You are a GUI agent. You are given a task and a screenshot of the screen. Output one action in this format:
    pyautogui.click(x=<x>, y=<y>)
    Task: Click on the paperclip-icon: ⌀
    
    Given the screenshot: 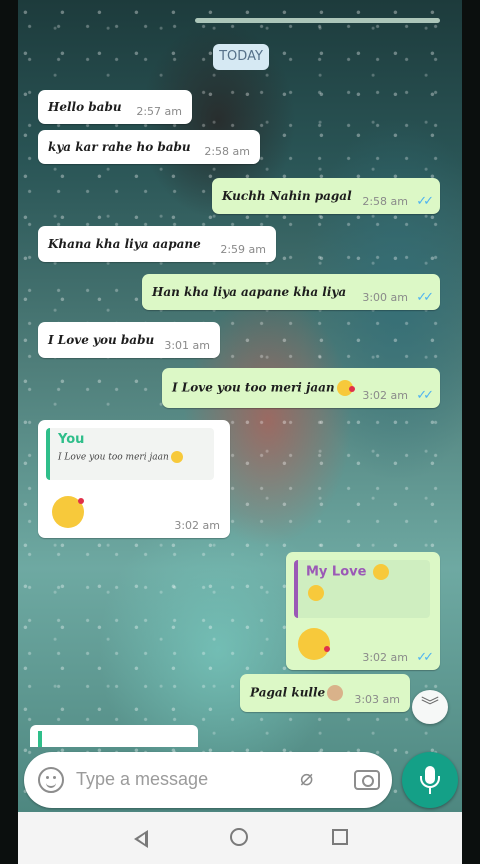 What is the action you would take?
    pyautogui.click(x=312, y=780)
    